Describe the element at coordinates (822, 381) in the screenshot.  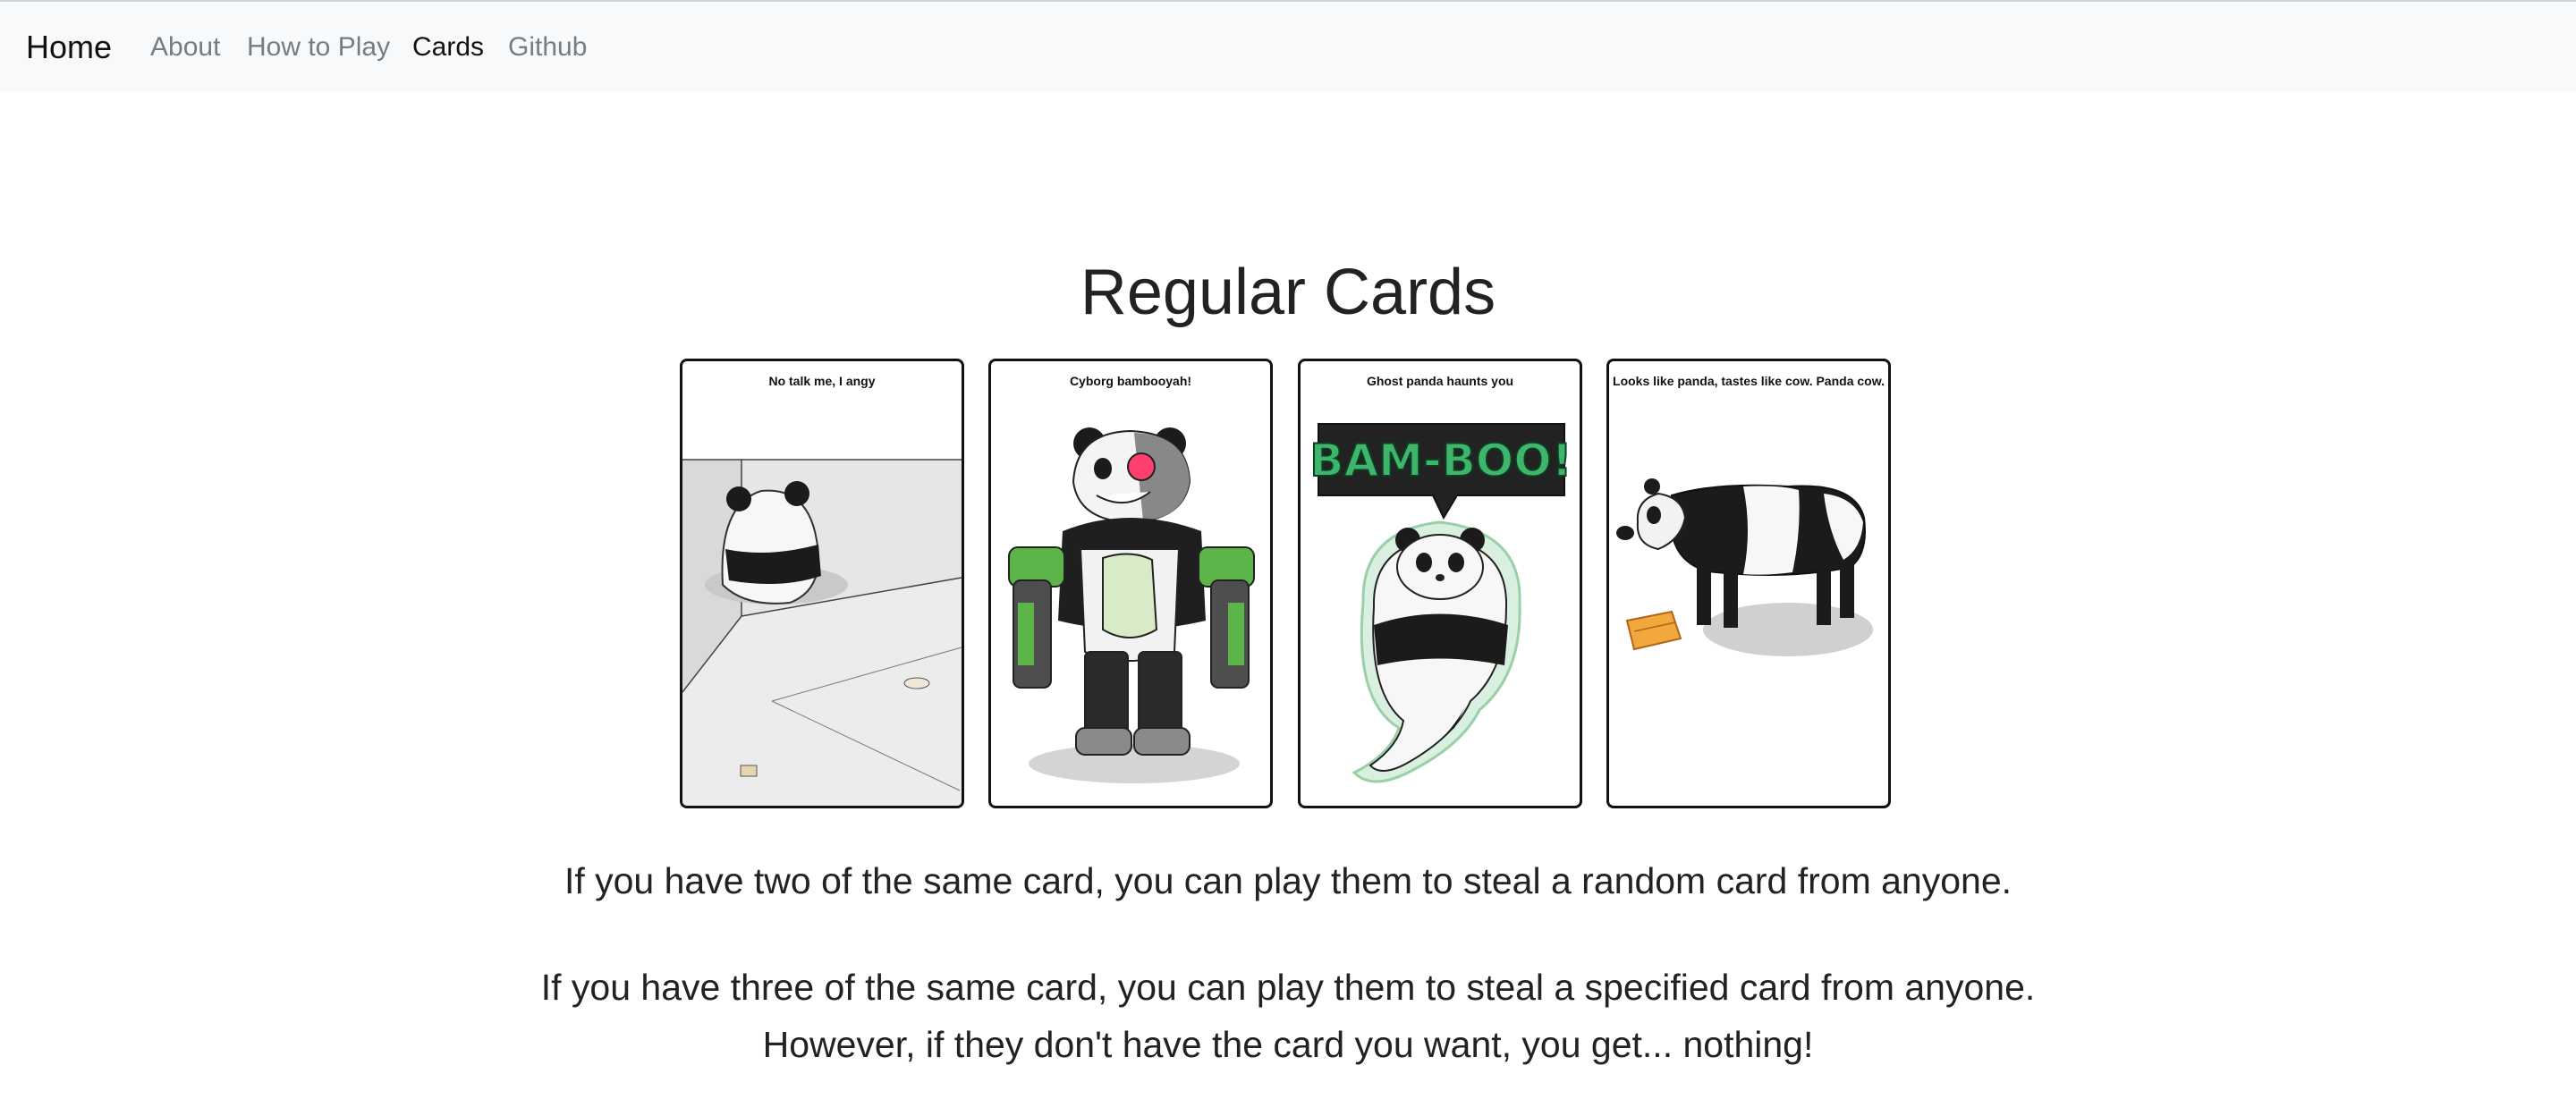
I see `card-caption: No talk me, I angy` at that location.